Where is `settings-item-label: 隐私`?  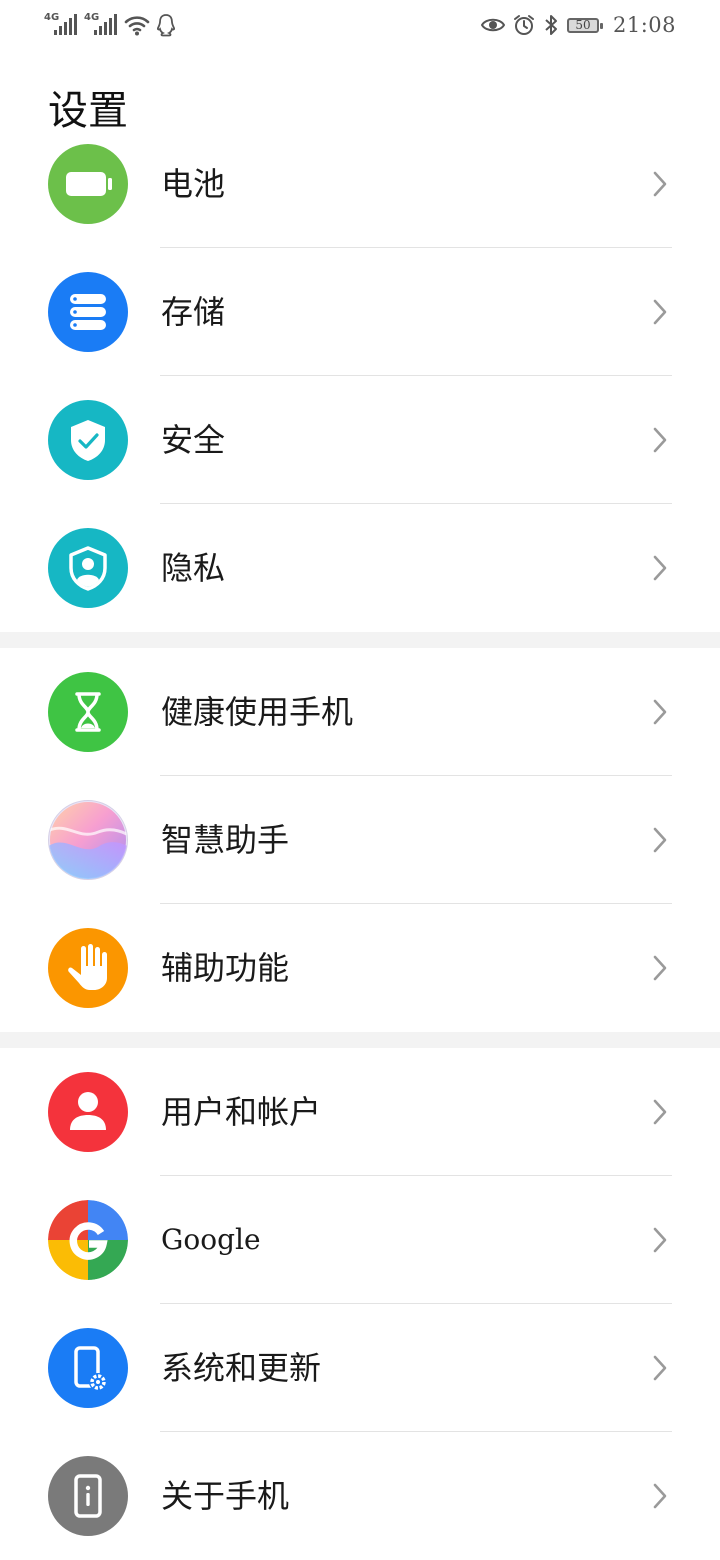
settings-item-label: 隐私 is located at coordinates (193, 568).